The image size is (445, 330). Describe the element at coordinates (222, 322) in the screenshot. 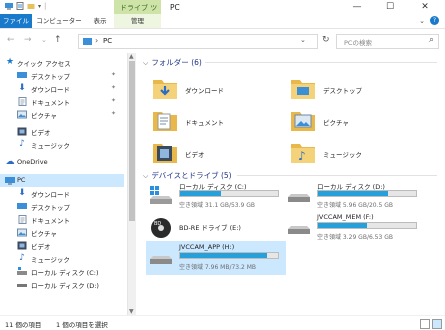

I see `status-bar: 11 個の項目 1 個の項目を選択` at that location.